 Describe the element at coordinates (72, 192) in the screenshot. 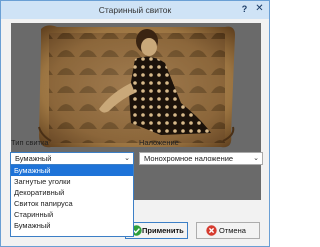

I see `dropdown-option: Декоративный` at that location.